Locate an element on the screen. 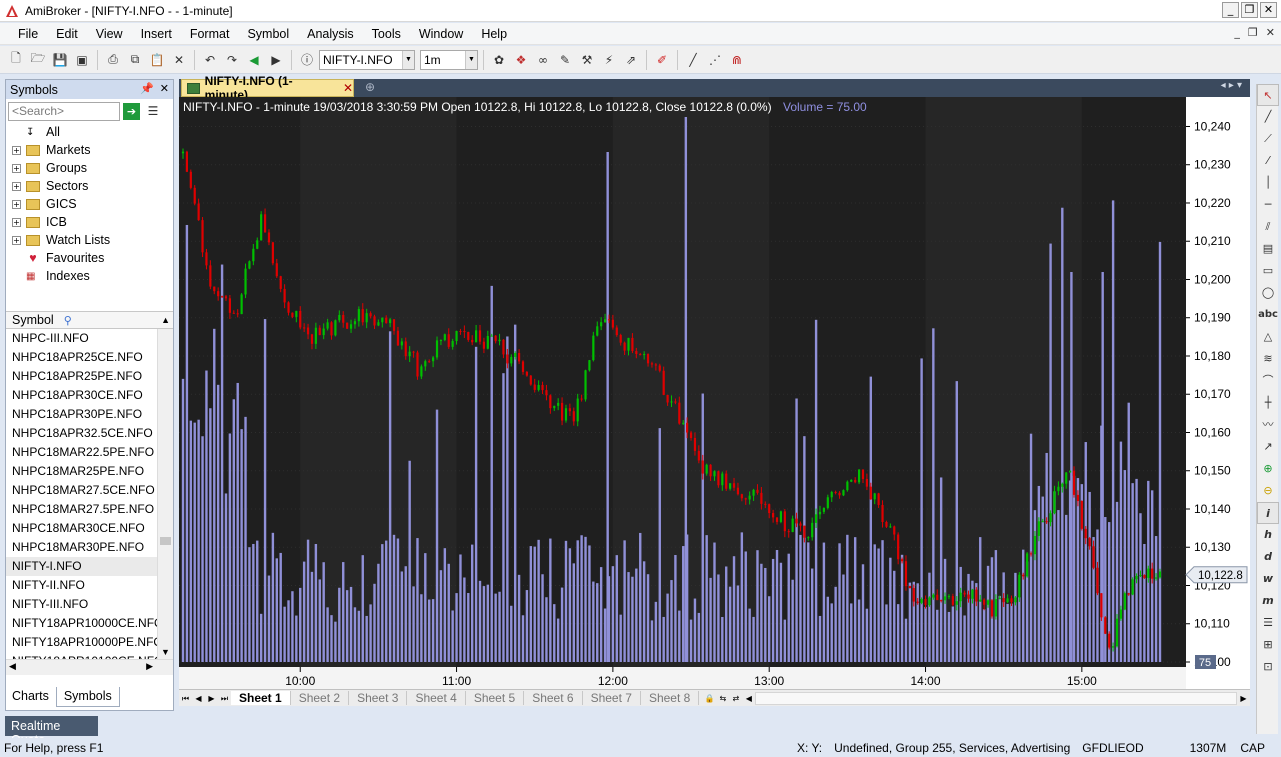 This screenshot has width=1281, height=757. grid-view-icon: ⊞ is located at coordinates (1268, 645).